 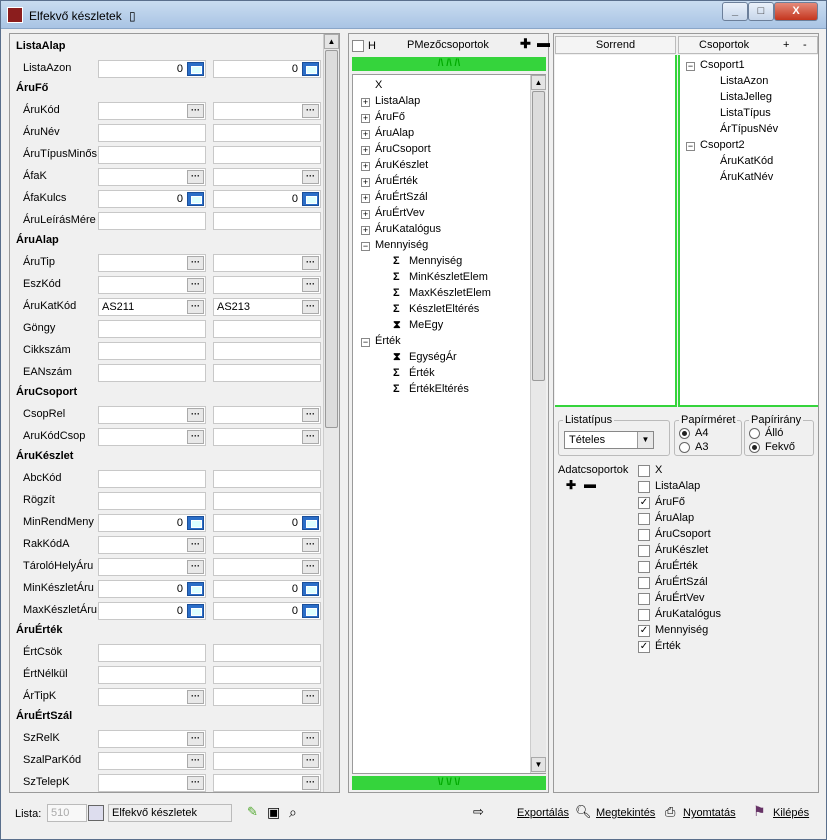 I want to click on chevron-down-icon: ▼, so click(x=645, y=440).